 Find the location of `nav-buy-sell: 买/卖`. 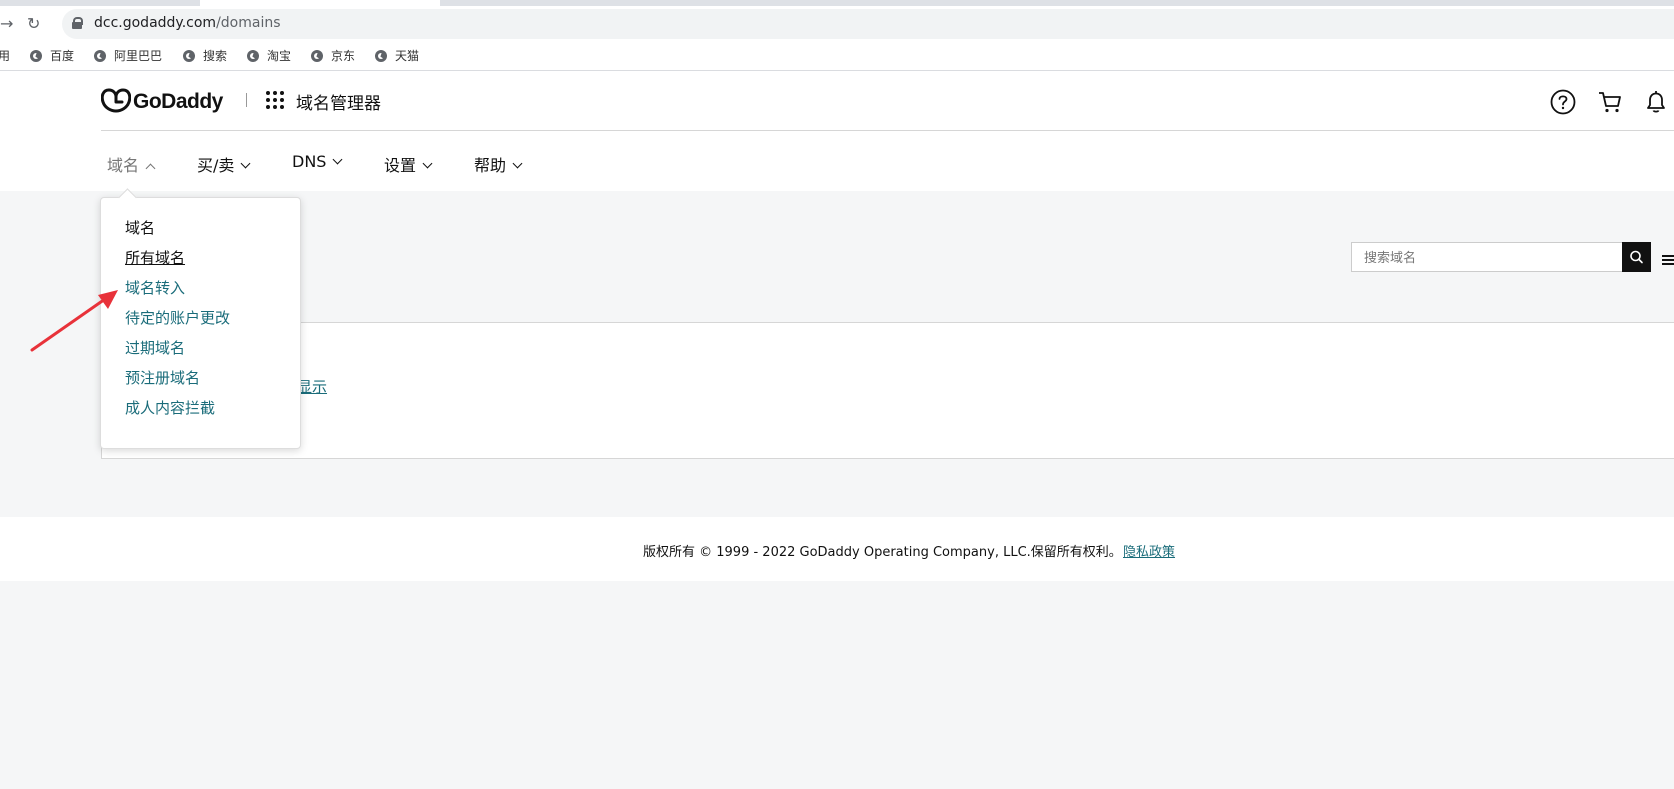

nav-buy-sell: 买/卖 is located at coordinates (224, 164).